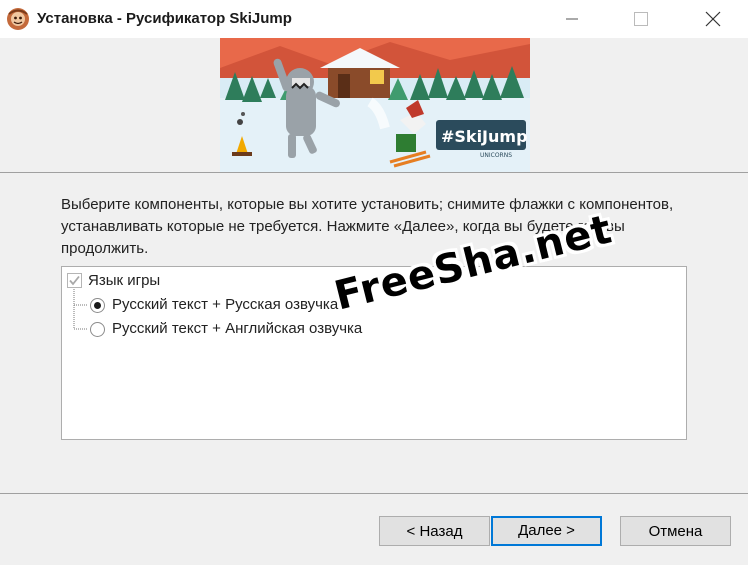  Describe the element at coordinates (225, 304) in the screenshot. I see `option-label: Русский текст + Русская озвучка` at that location.